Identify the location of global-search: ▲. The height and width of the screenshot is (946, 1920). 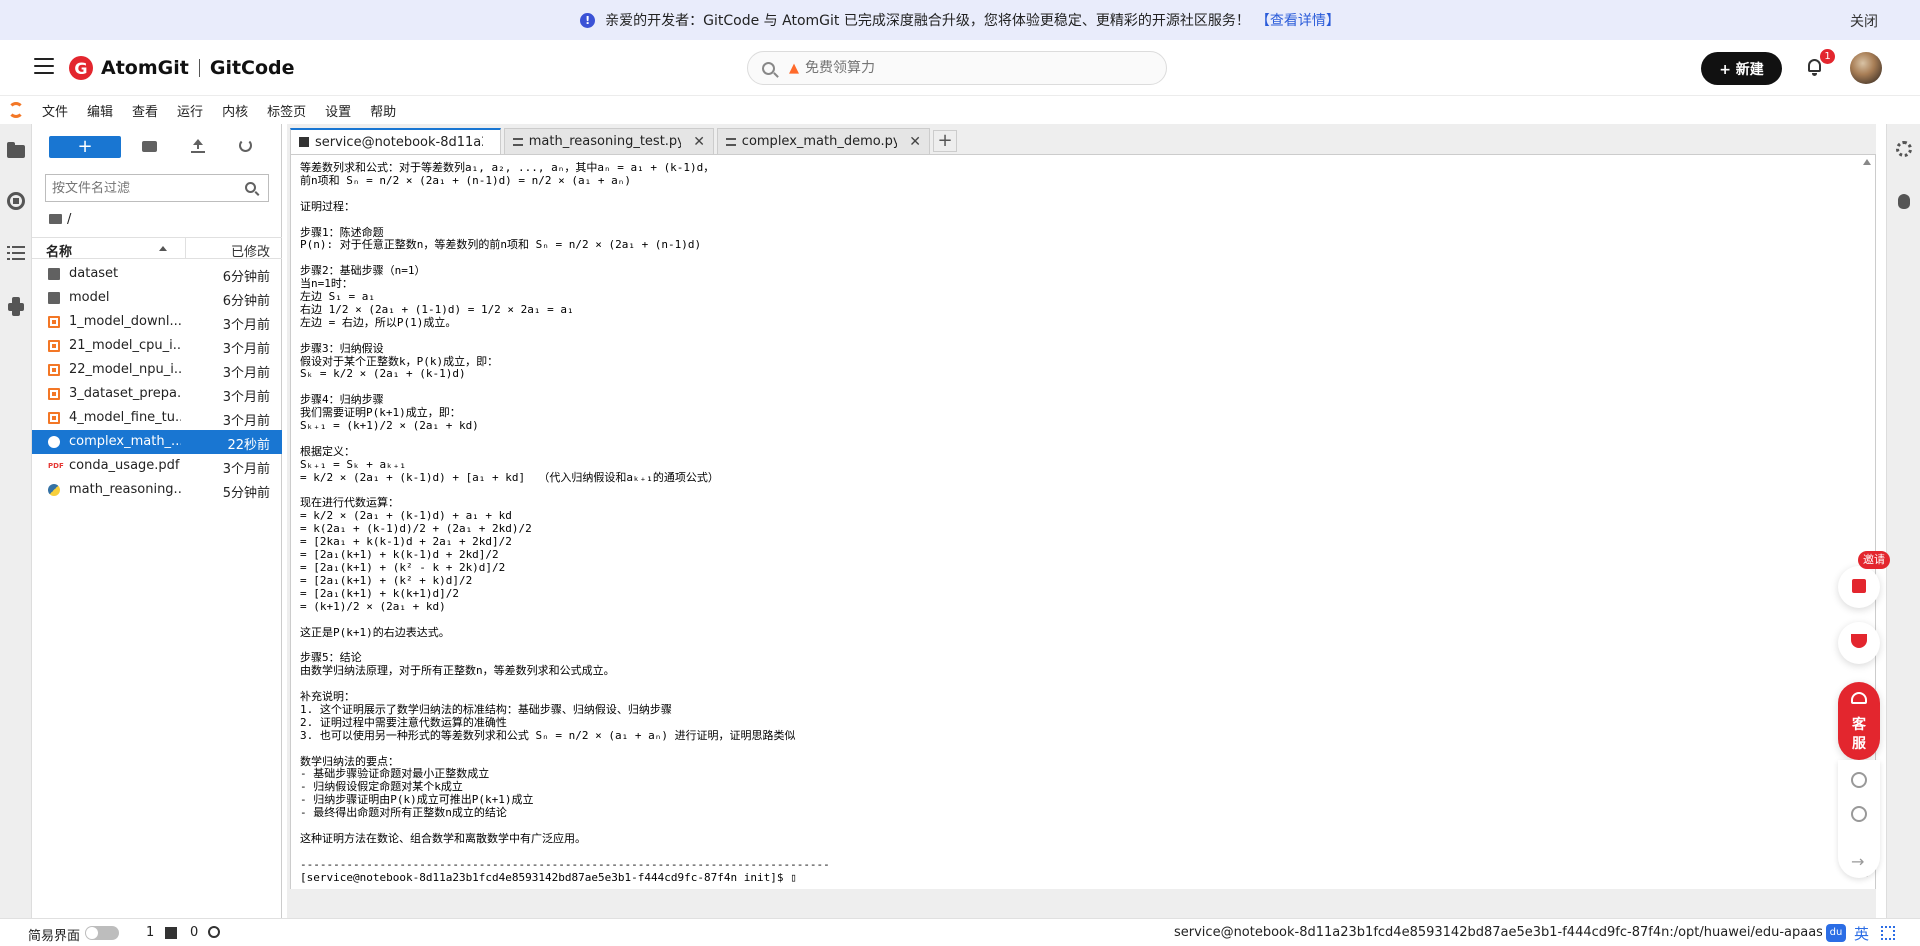
(957, 68).